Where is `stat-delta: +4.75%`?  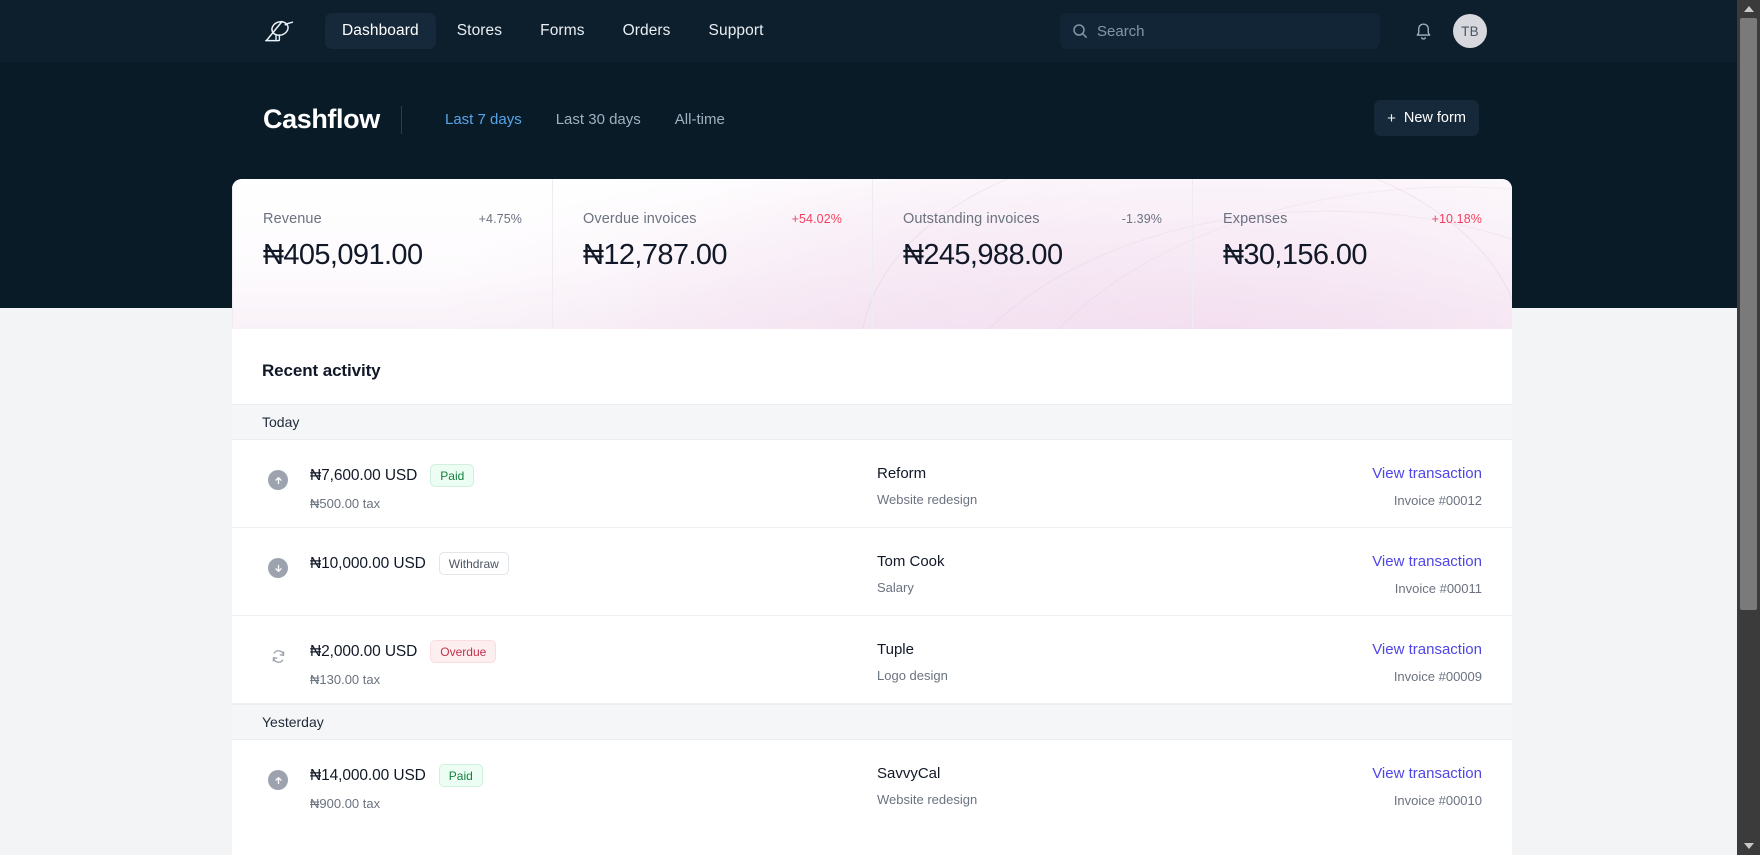 stat-delta: +4.75% is located at coordinates (500, 219).